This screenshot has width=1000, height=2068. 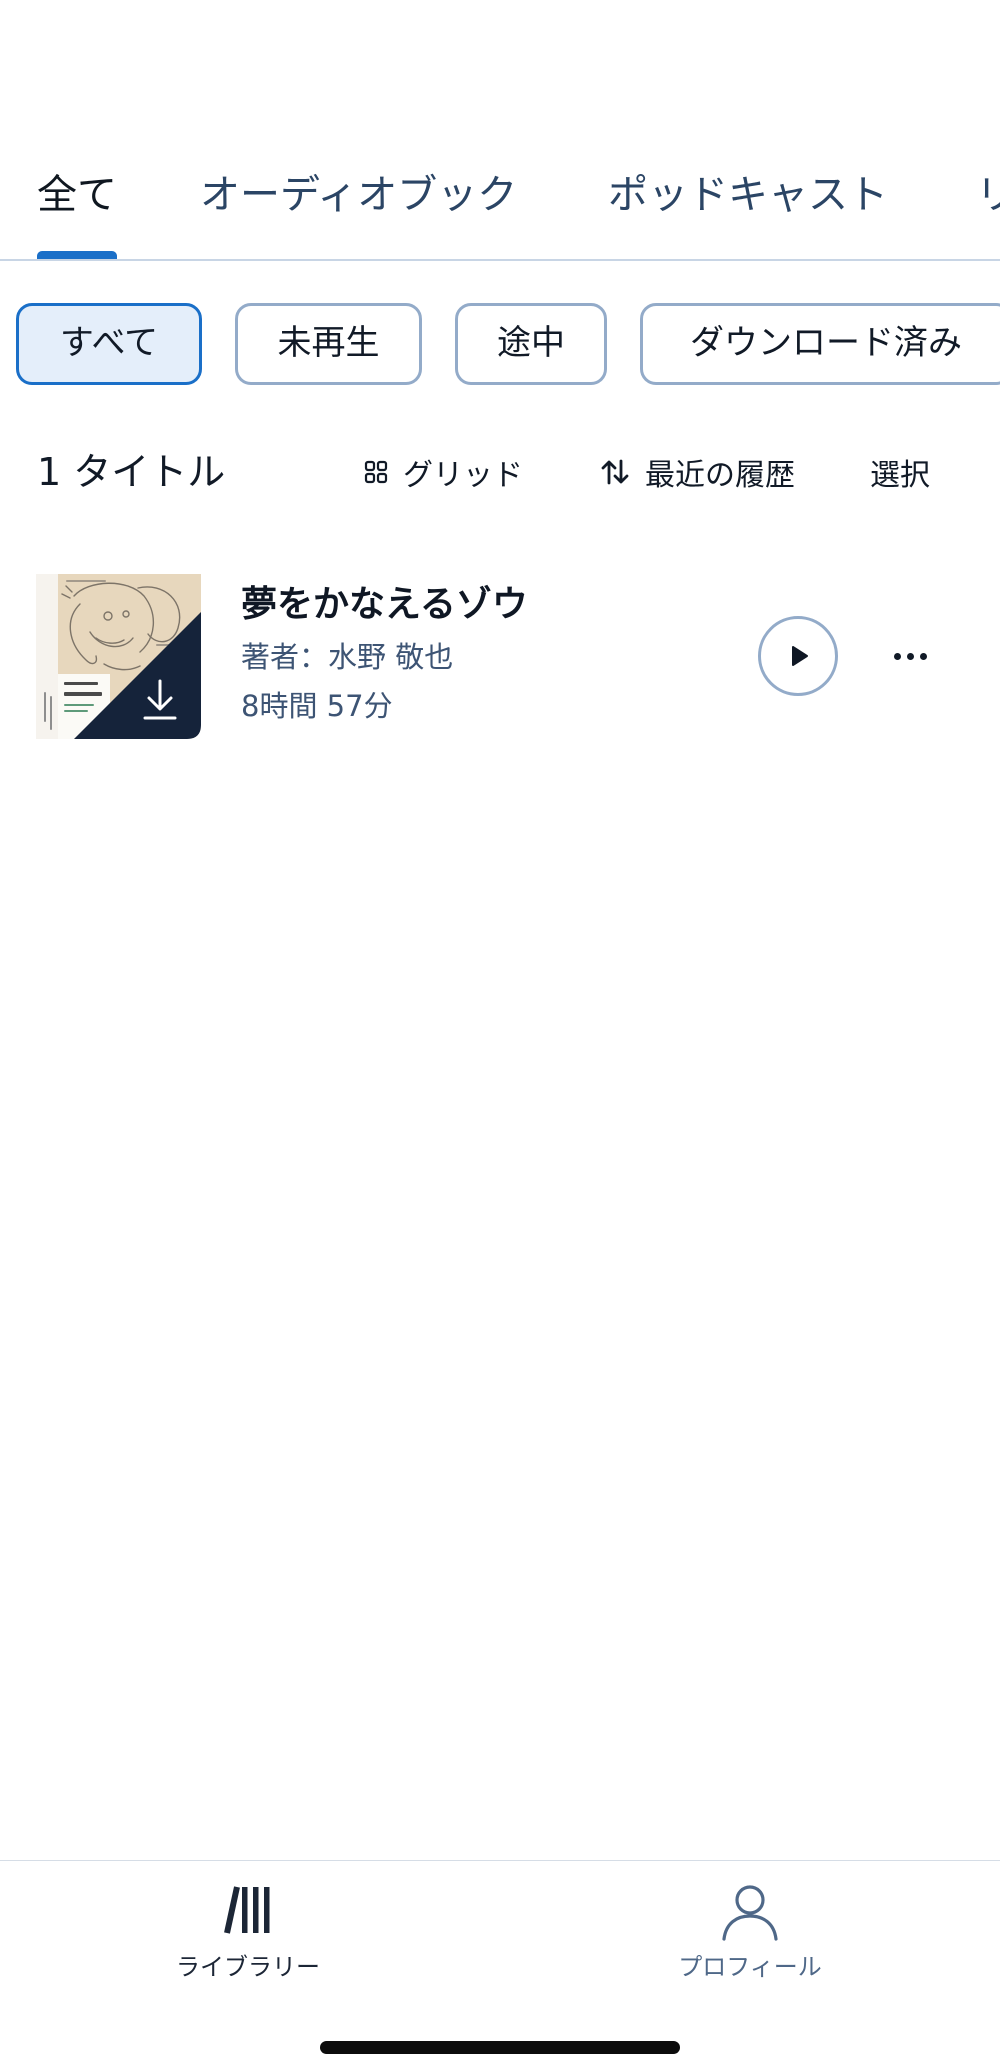 What do you see at coordinates (358, 195) in the screenshot?
I see `tab-audiobooks: オーディオブック` at bounding box center [358, 195].